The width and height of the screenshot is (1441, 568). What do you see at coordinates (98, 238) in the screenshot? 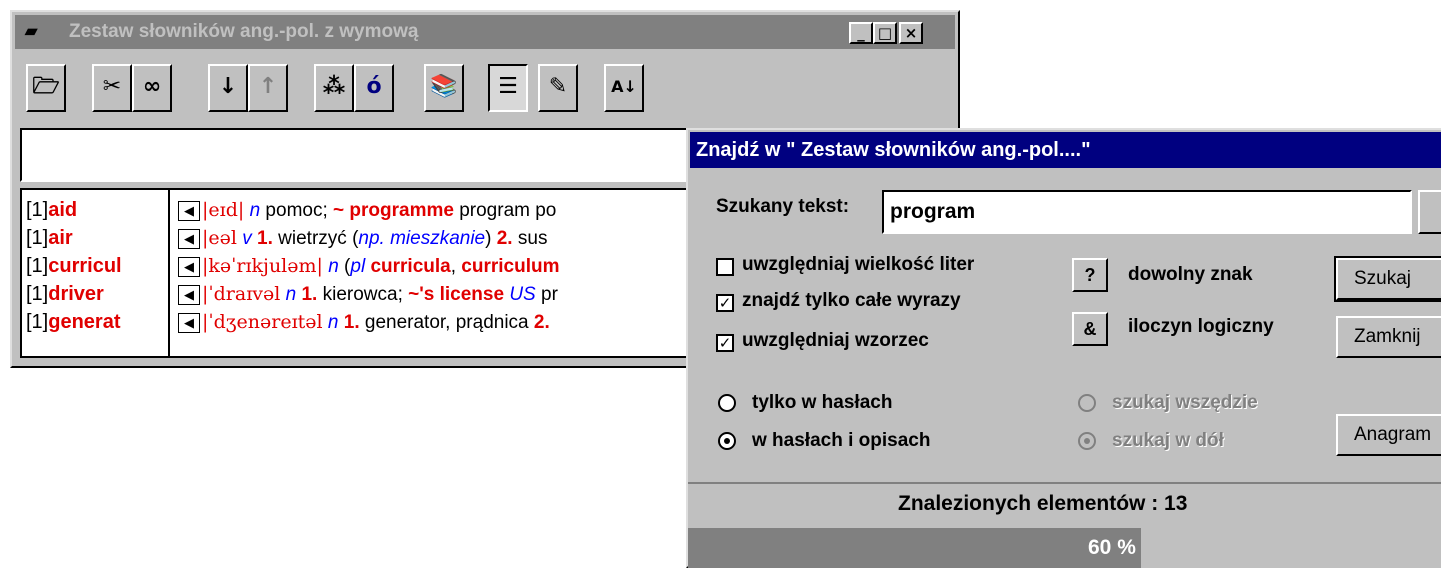
I see `list-item: [1]air` at bounding box center [98, 238].